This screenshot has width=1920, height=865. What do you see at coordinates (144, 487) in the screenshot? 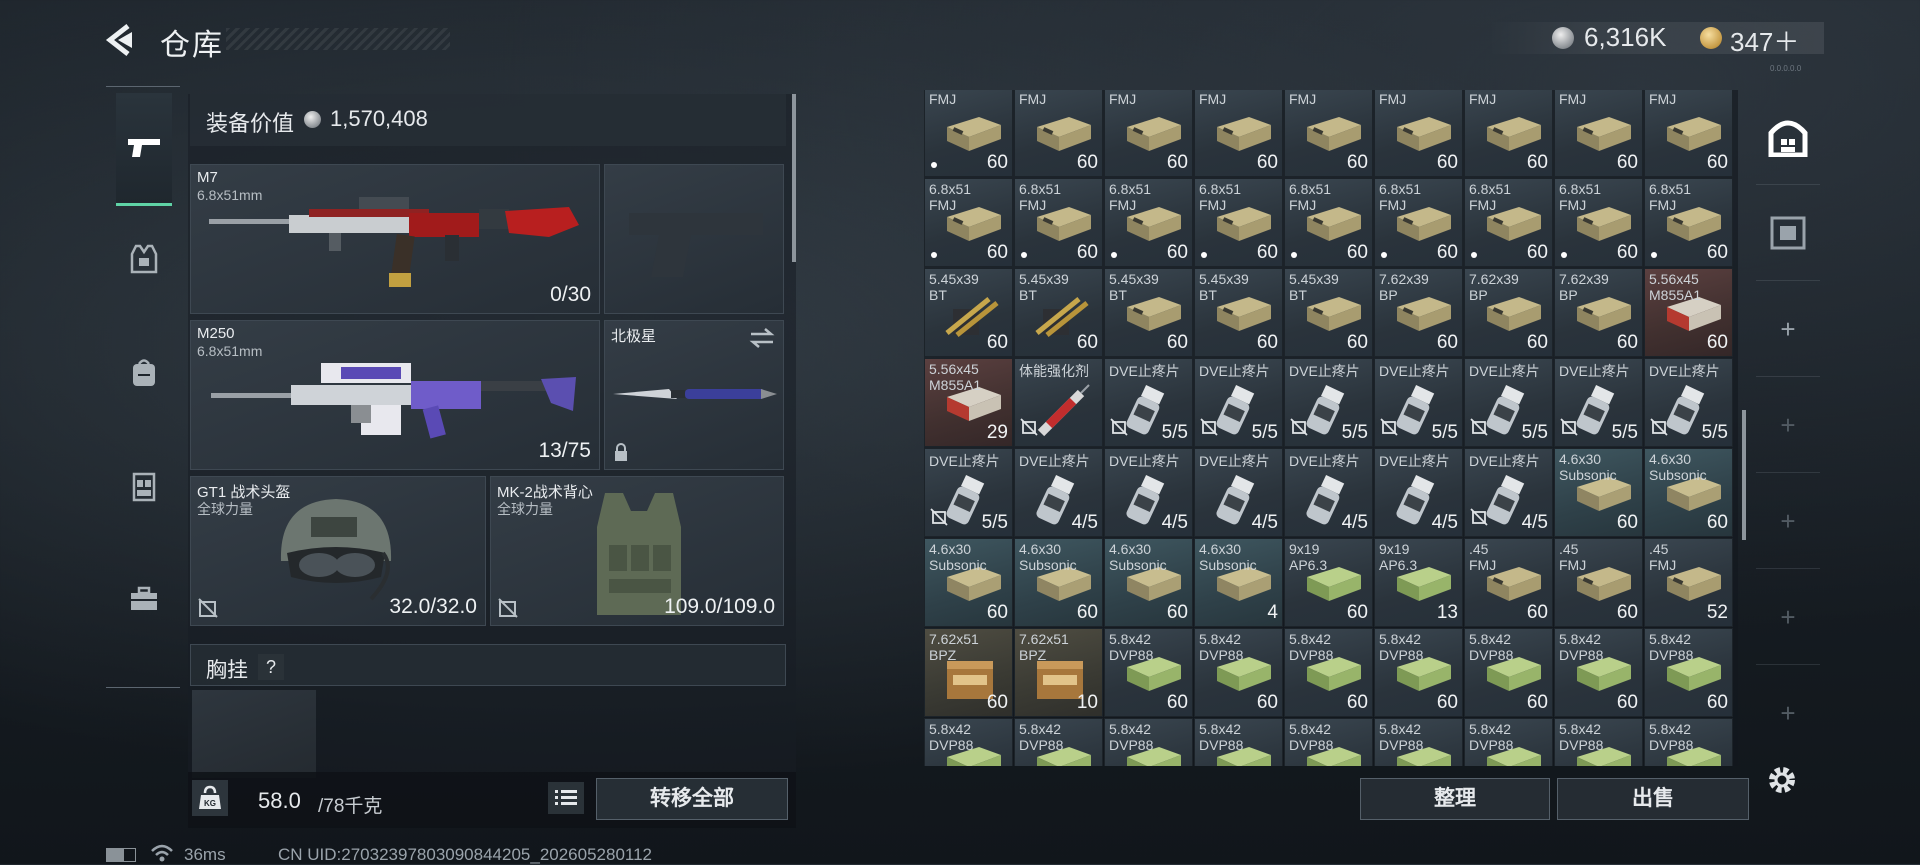
I see `tab-vest` at bounding box center [144, 487].